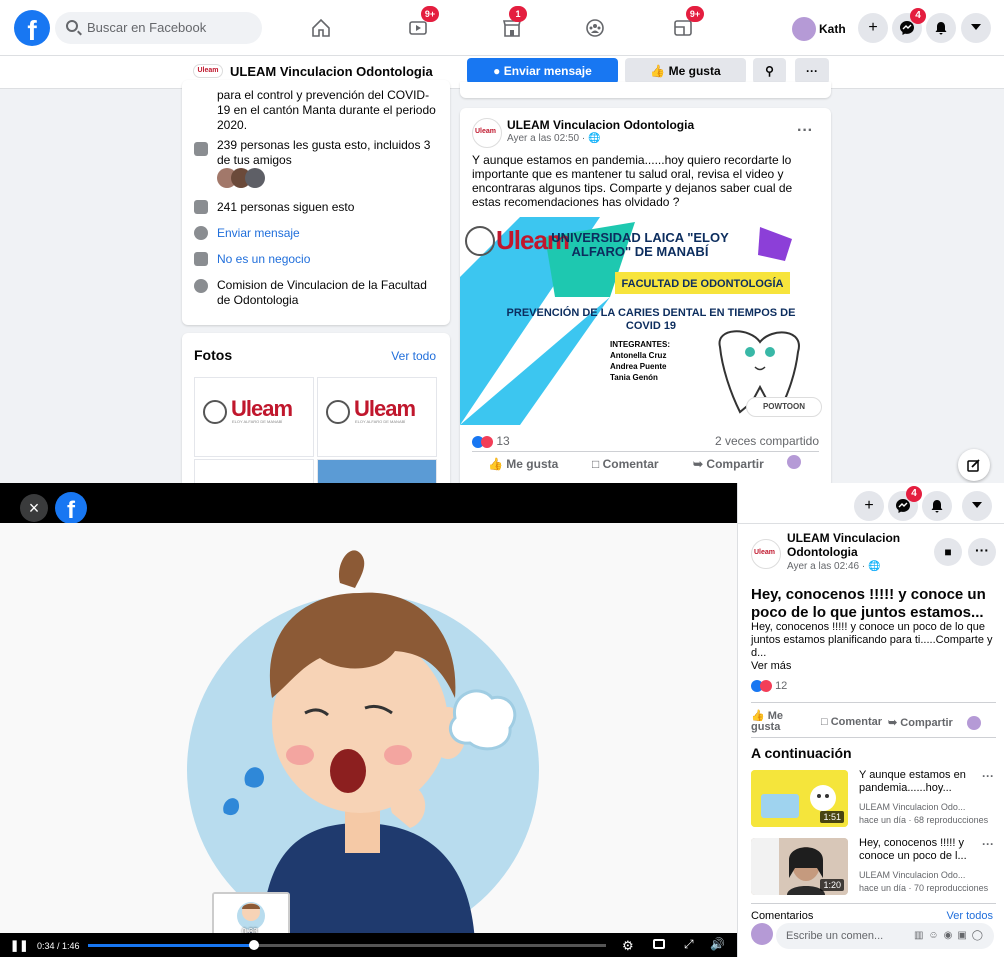  I want to click on video-share-button: ➥ Compartir, so click(920, 722).